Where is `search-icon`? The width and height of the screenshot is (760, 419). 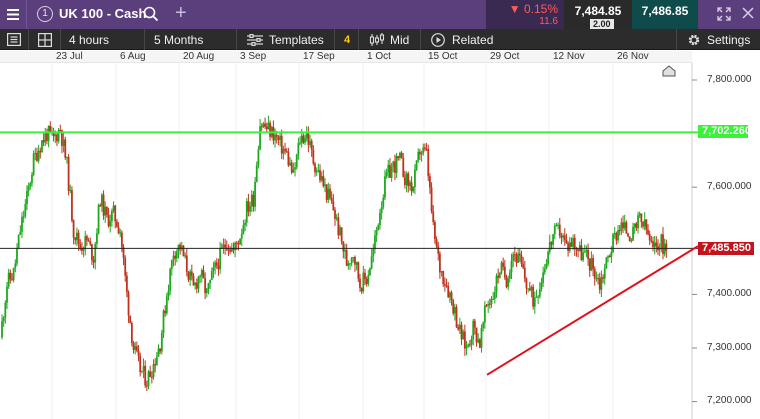
search-icon is located at coordinates (151, 15).